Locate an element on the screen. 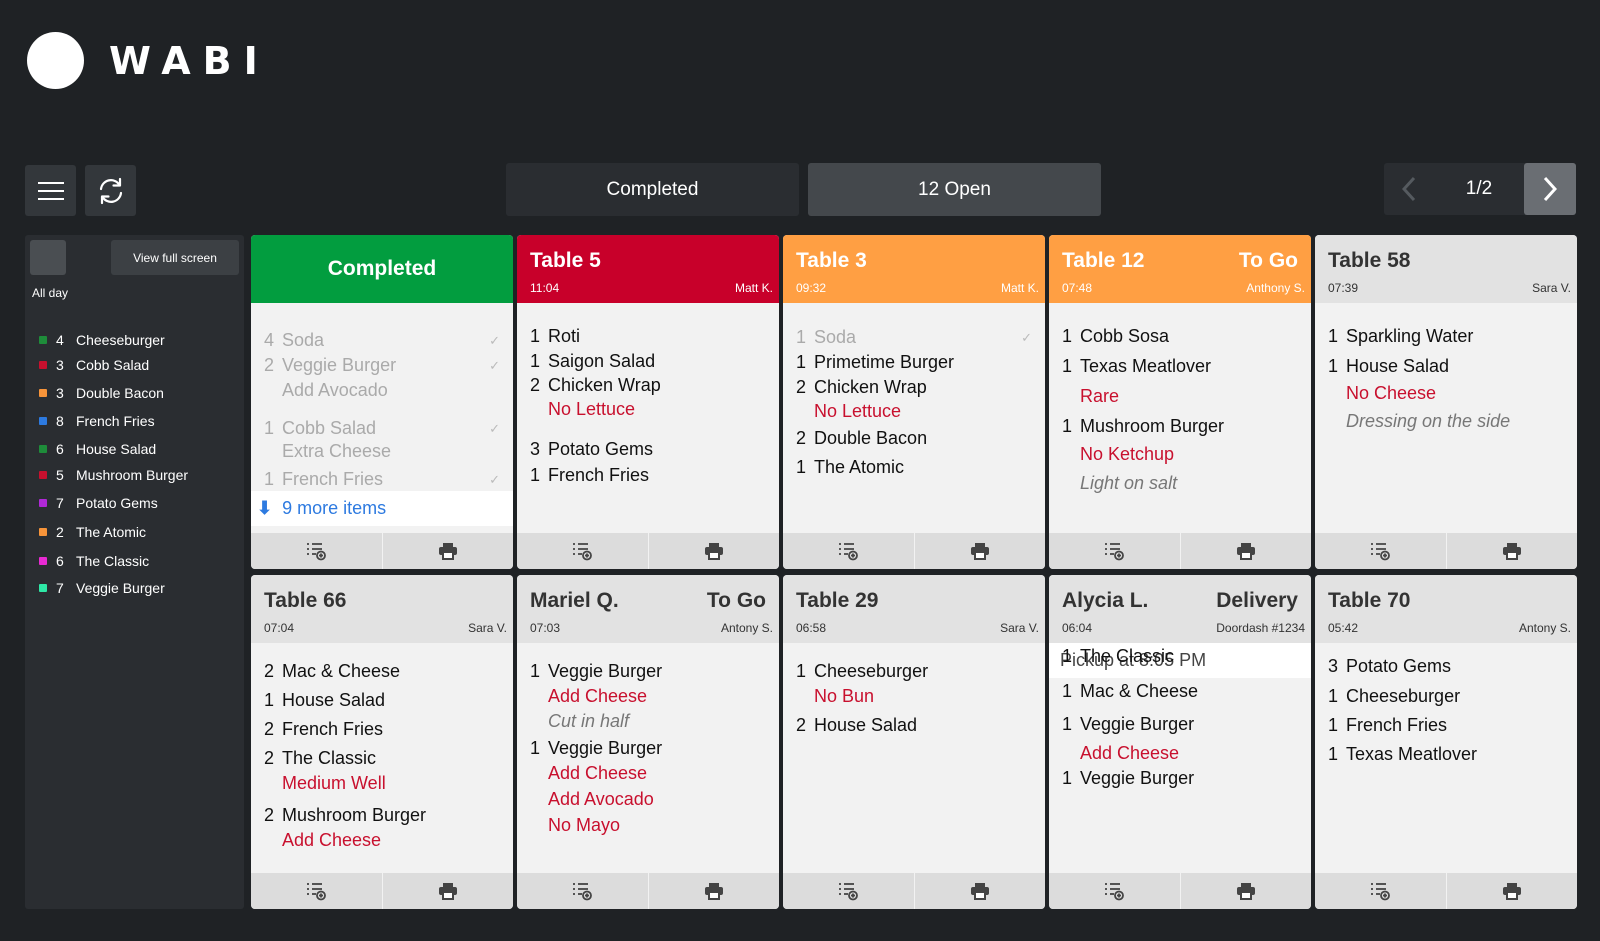 The width and height of the screenshot is (1600, 941). card-header: Mariel Q. To Go 07:03 Antony S. is located at coordinates (648, 609).